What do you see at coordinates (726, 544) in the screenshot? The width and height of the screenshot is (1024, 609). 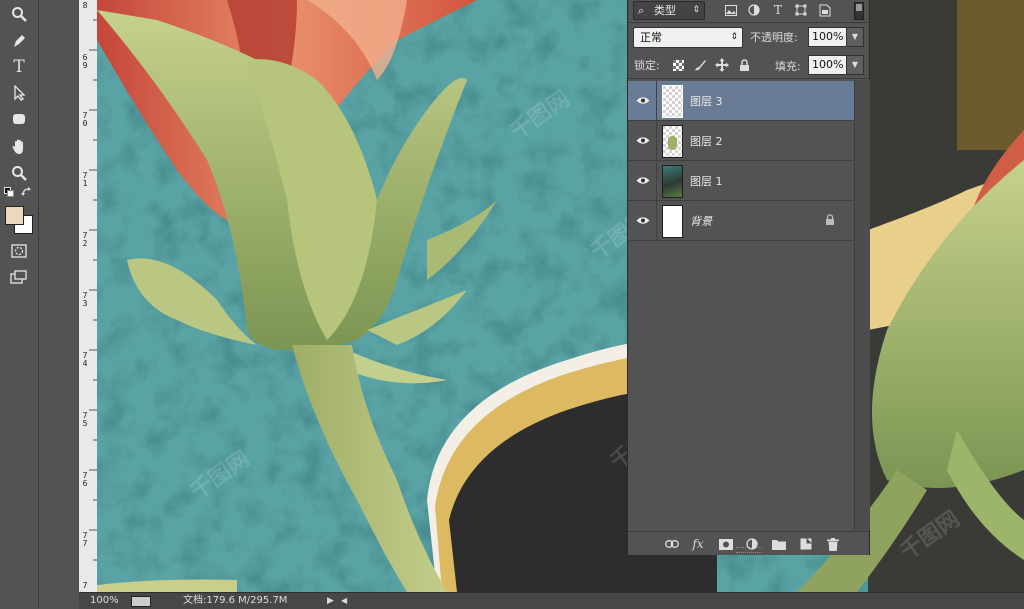 I see `add-mask-icon` at bounding box center [726, 544].